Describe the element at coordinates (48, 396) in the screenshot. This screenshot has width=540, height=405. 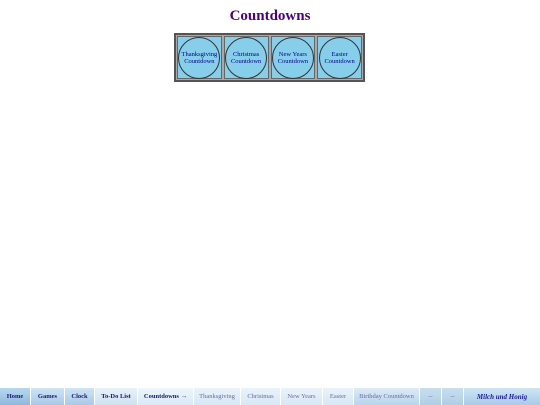
I see `nav-games: Games` at that location.